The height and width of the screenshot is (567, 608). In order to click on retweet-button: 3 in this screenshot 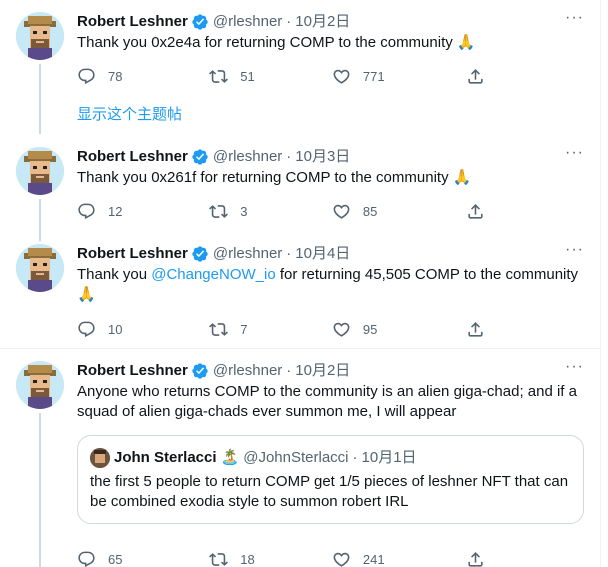, I will do `click(270, 211)`.